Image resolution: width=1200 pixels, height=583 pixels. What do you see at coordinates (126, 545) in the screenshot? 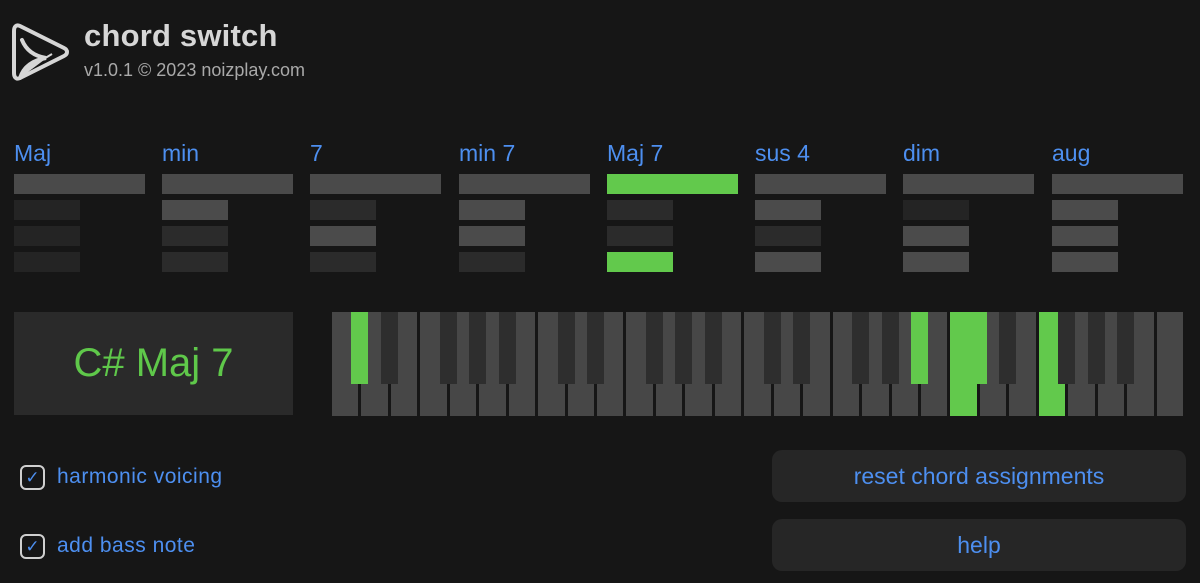
I see `add-bass-note-label: add bass note` at bounding box center [126, 545].